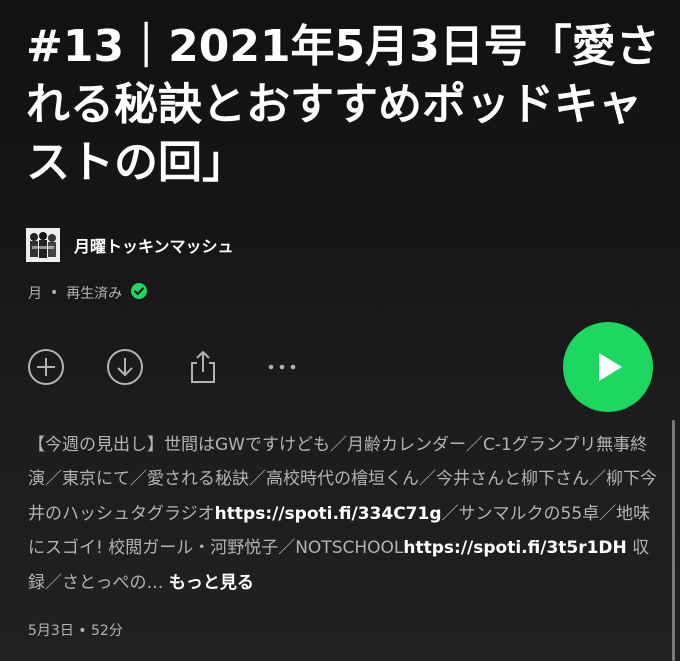 This screenshot has height=661, width=680. I want to click on episode-meta: 月 • 再生済み, so click(88, 293).